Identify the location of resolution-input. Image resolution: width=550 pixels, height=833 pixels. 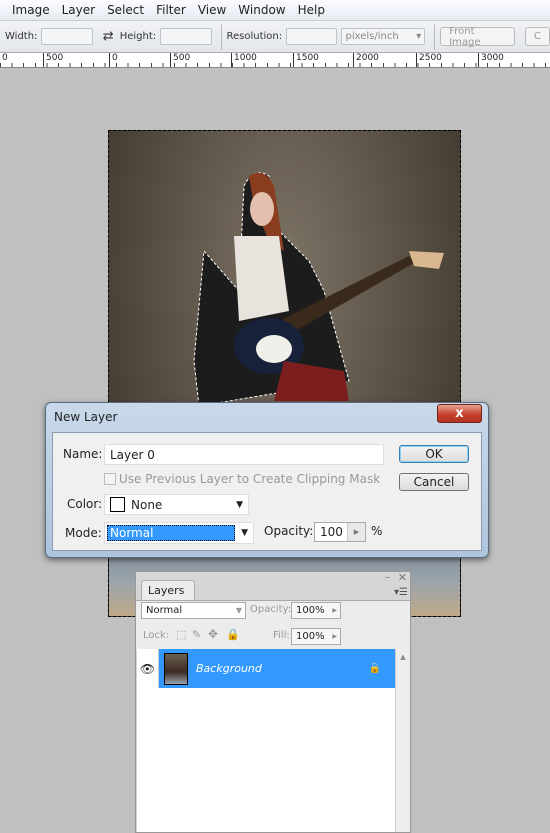
(312, 36).